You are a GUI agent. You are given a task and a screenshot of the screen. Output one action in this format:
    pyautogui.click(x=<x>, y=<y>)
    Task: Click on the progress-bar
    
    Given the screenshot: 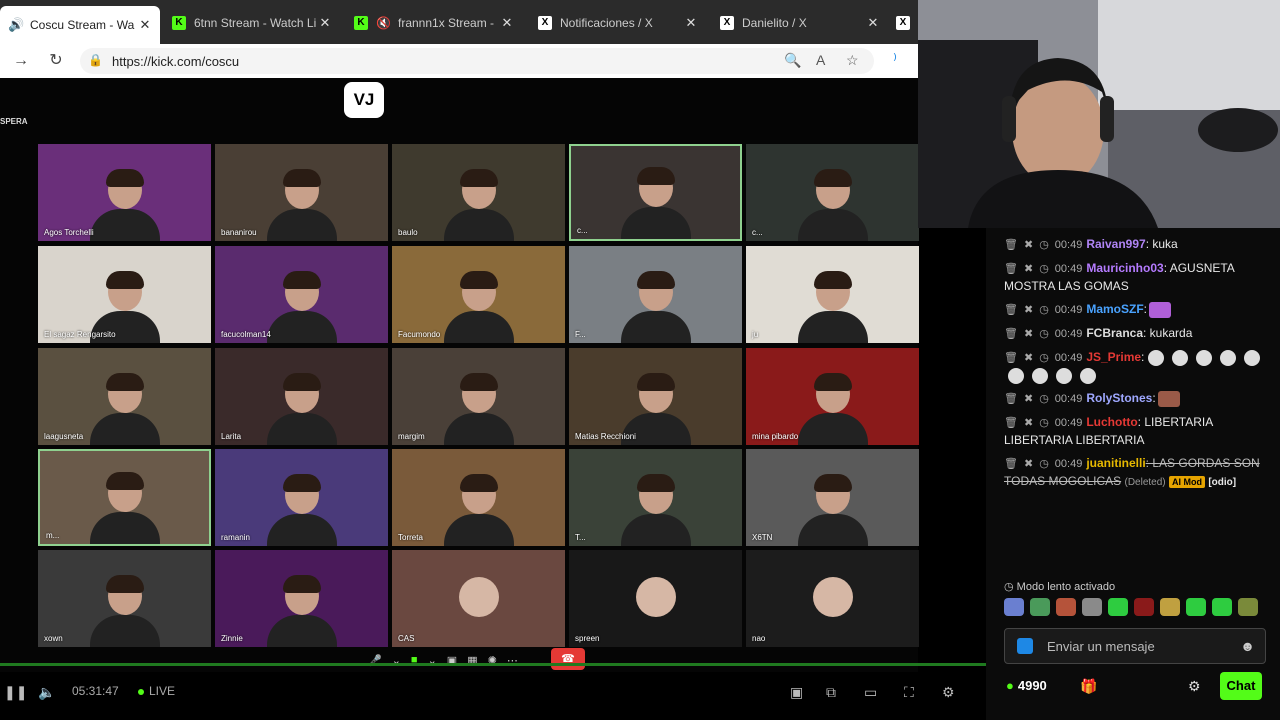 What is the action you would take?
    pyautogui.click(x=493, y=664)
    